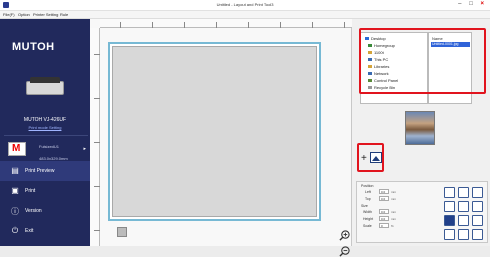 This screenshot has width=490, height=257. What do you see at coordinates (463, 192) in the screenshot?
I see `align-vertical-icon` at bounding box center [463, 192].